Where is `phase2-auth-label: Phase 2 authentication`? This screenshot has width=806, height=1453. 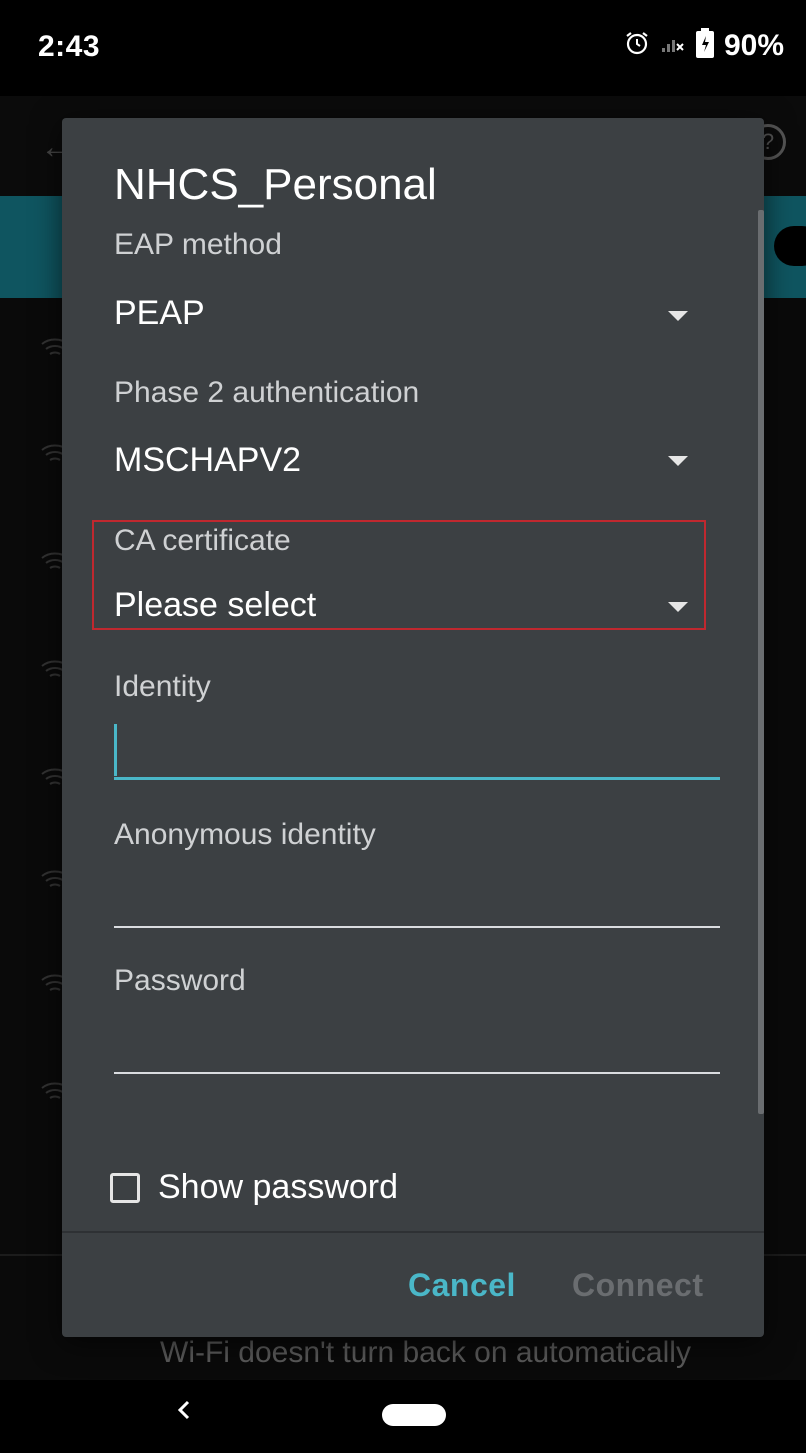 phase2-auth-label: Phase 2 authentication is located at coordinates (267, 392).